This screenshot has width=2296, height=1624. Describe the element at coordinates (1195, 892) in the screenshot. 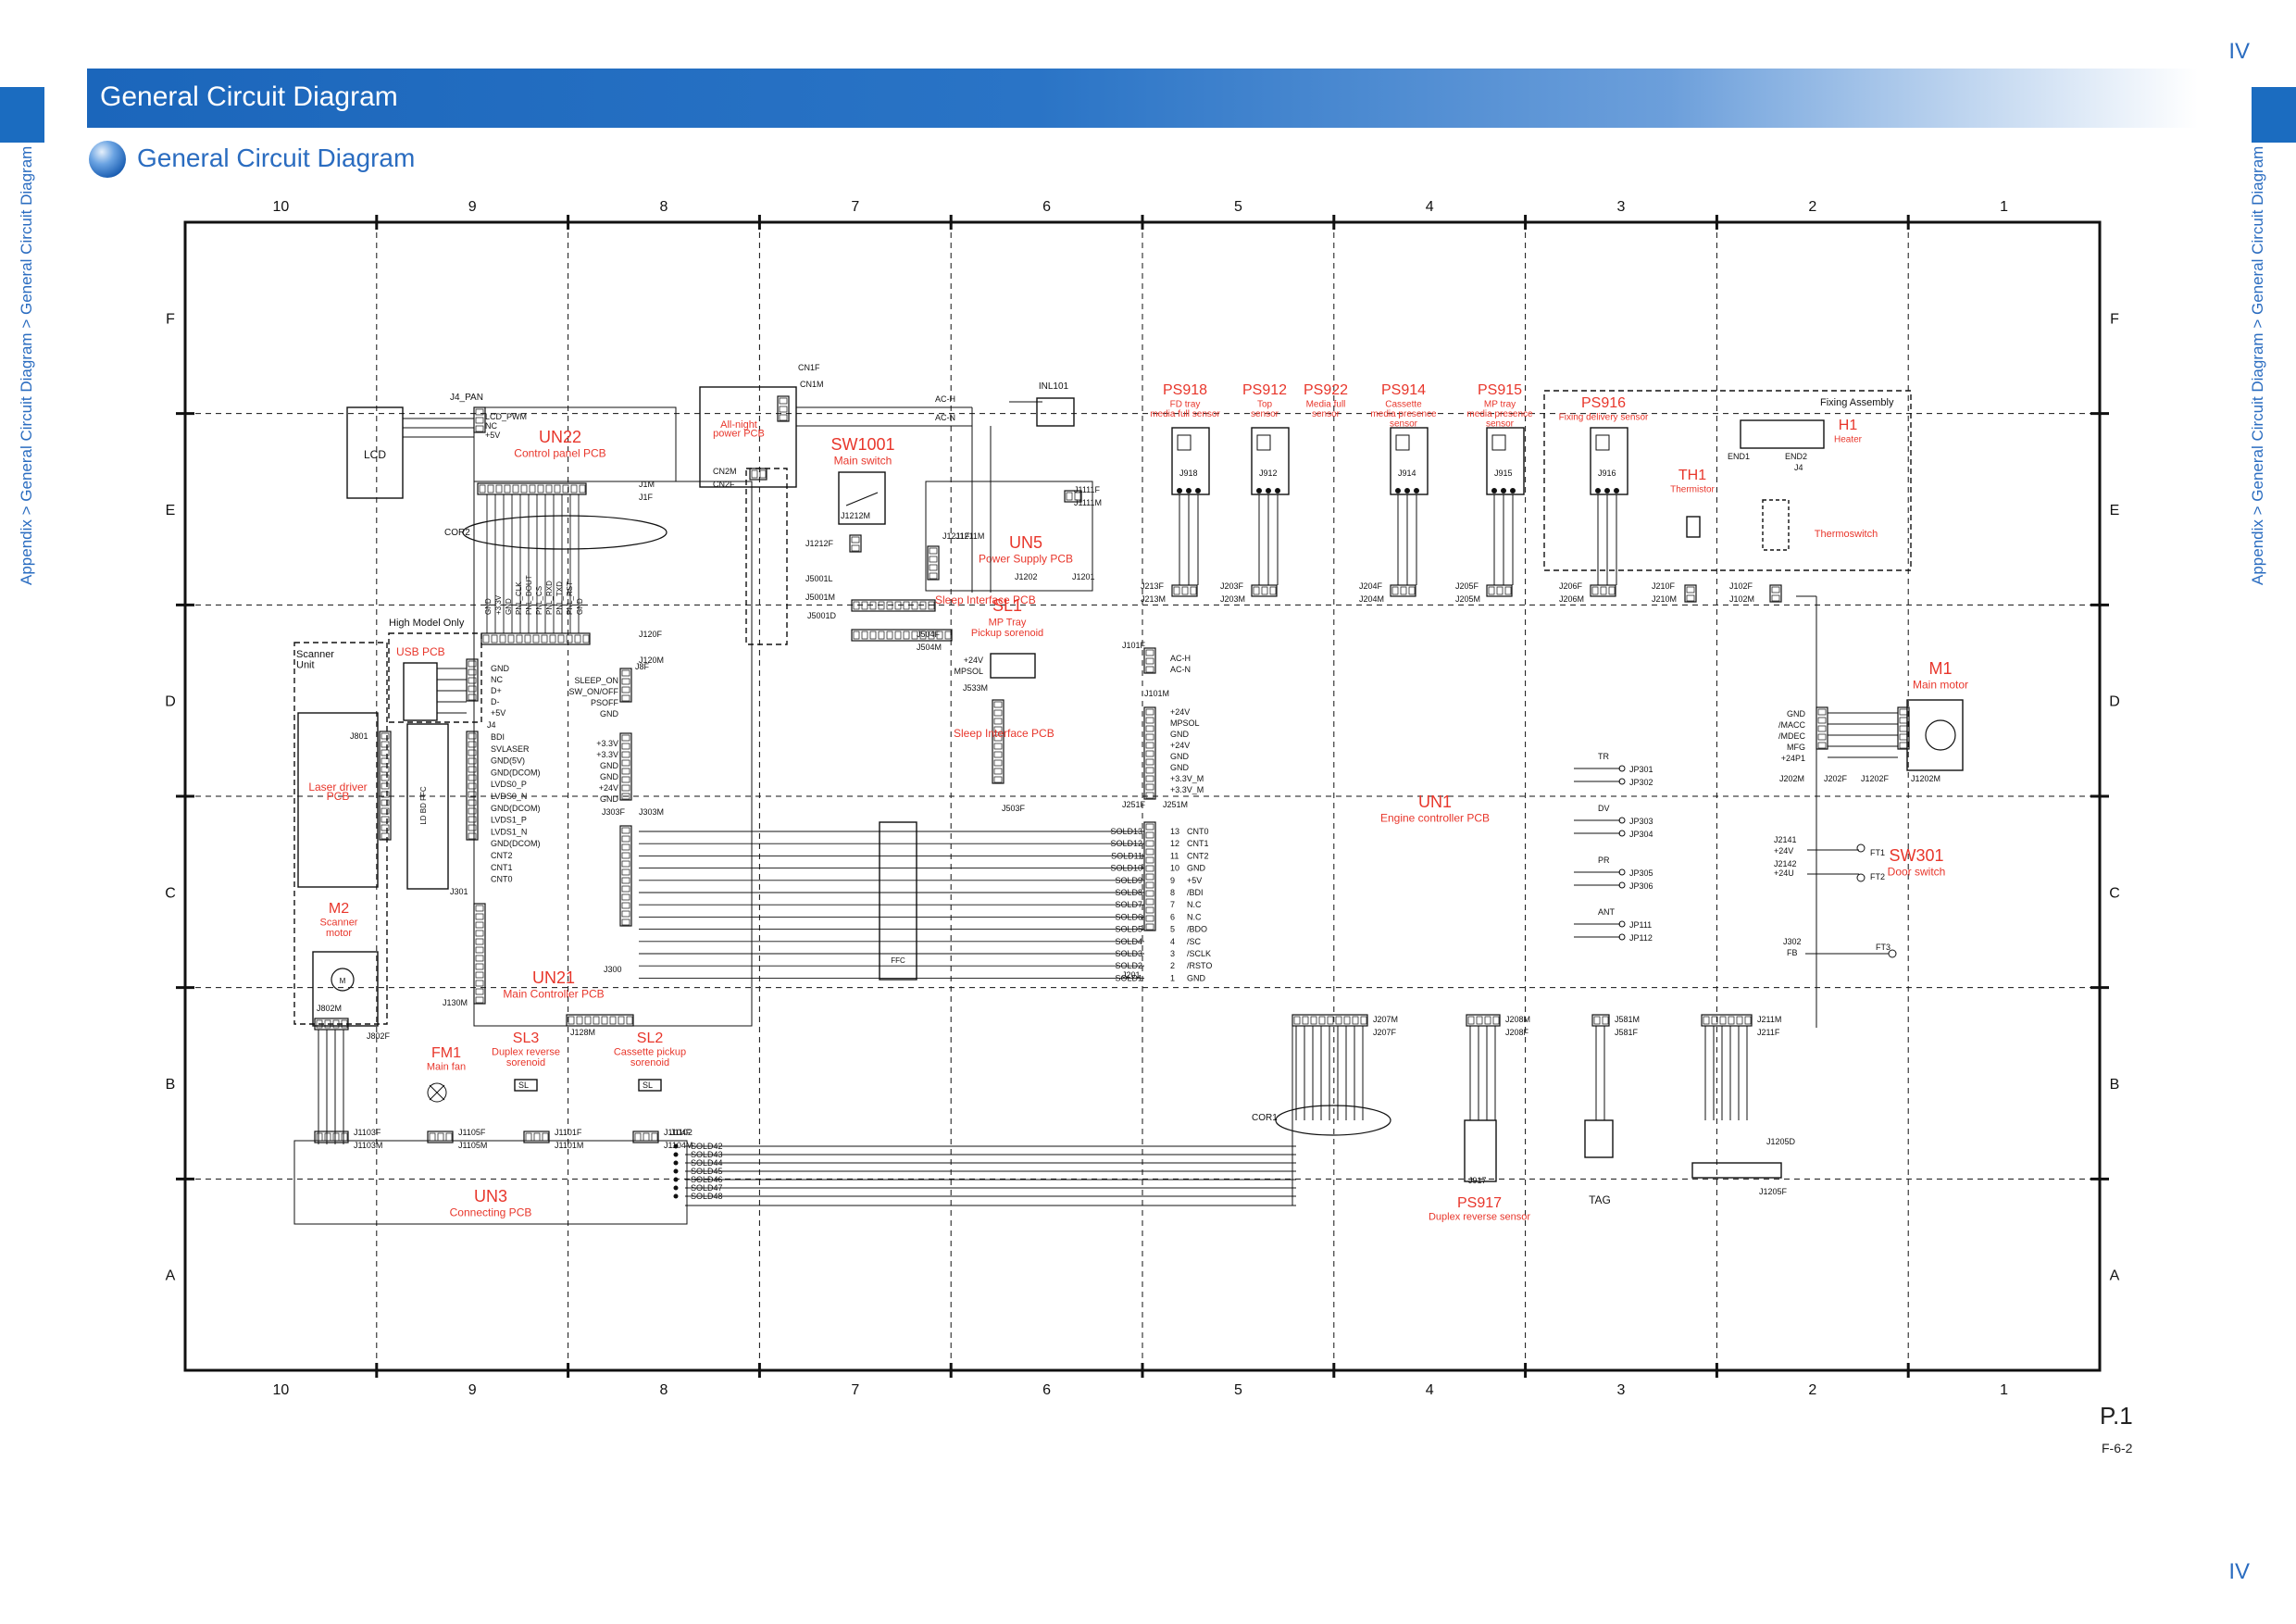

I see `connector-label: /BDI` at that location.